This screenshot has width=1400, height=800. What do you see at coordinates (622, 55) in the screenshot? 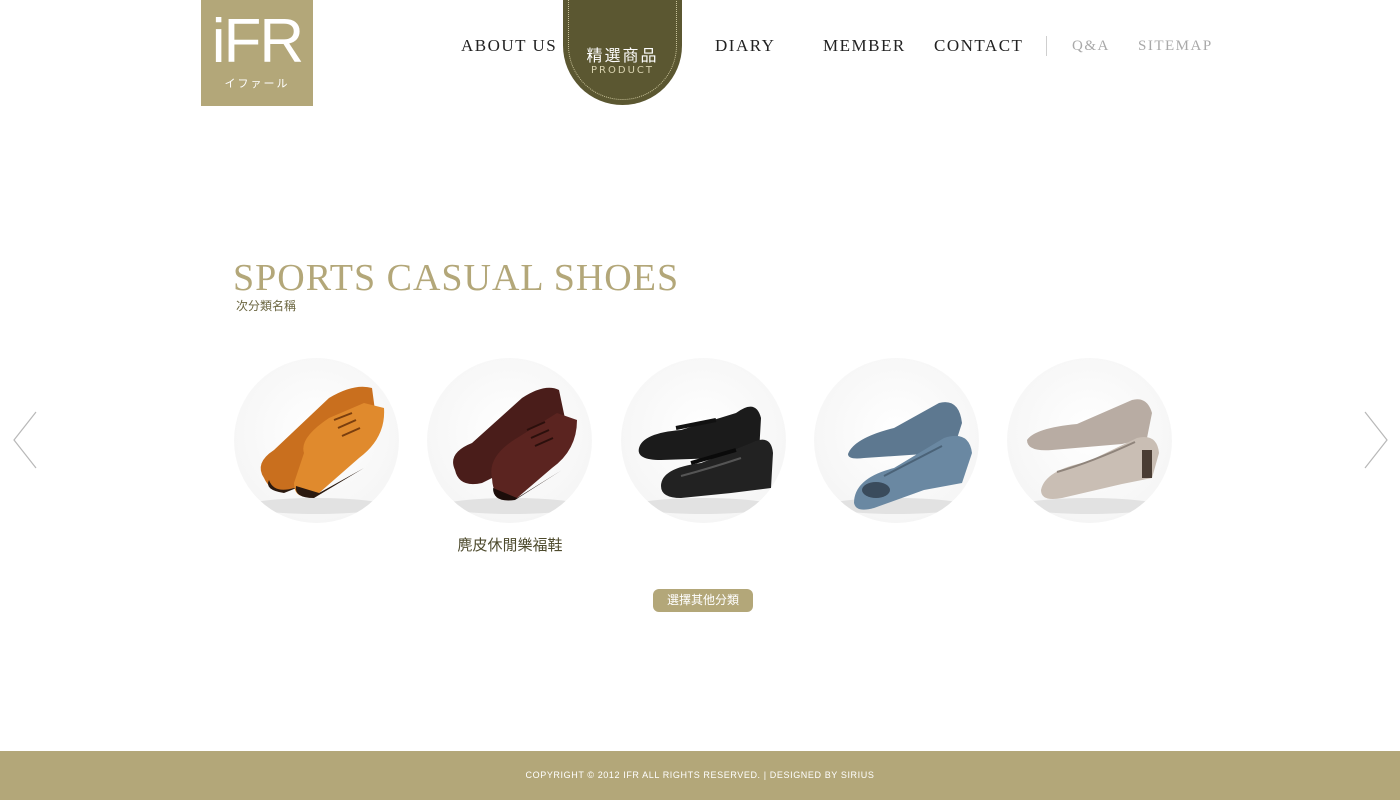
I see `nav-product-label-cn: 精選商品` at bounding box center [622, 55].